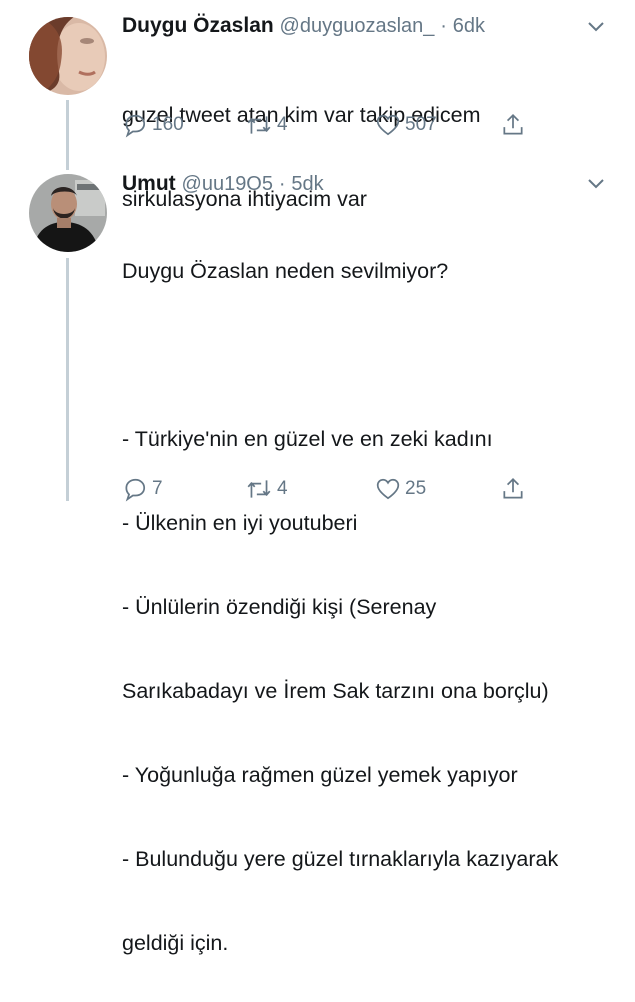 Image resolution: width=635 pixels, height=1002 pixels. What do you see at coordinates (416, 488) in the screenshot?
I see `like-count: 25` at bounding box center [416, 488].